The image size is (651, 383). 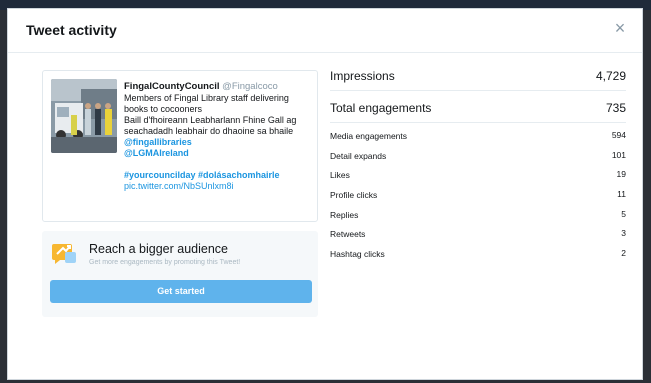 What do you see at coordinates (325, 31) in the screenshot?
I see `modal-header: Tweet activity ×` at bounding box center [325, 31].